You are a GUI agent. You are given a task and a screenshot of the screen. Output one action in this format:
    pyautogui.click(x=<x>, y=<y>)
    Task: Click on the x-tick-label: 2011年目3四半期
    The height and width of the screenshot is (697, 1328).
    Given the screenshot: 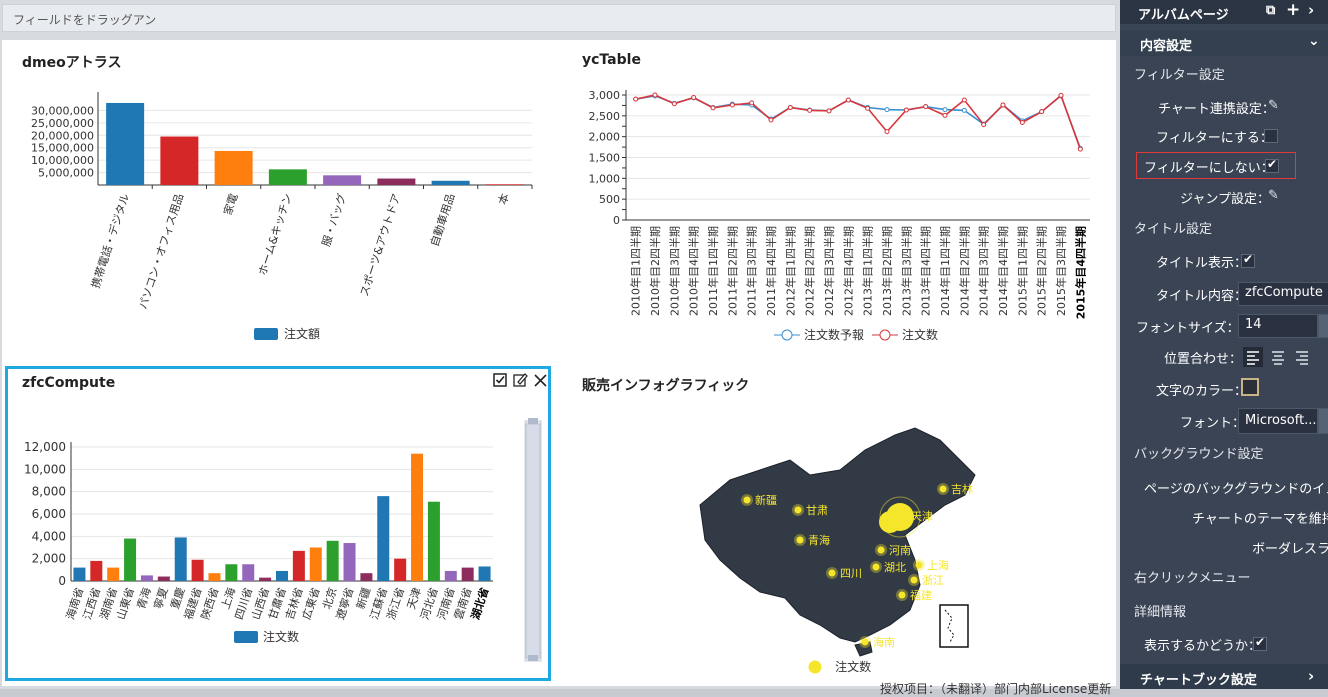 What is the action you would take?
    pyautogui.click(x=752, y=271)
    